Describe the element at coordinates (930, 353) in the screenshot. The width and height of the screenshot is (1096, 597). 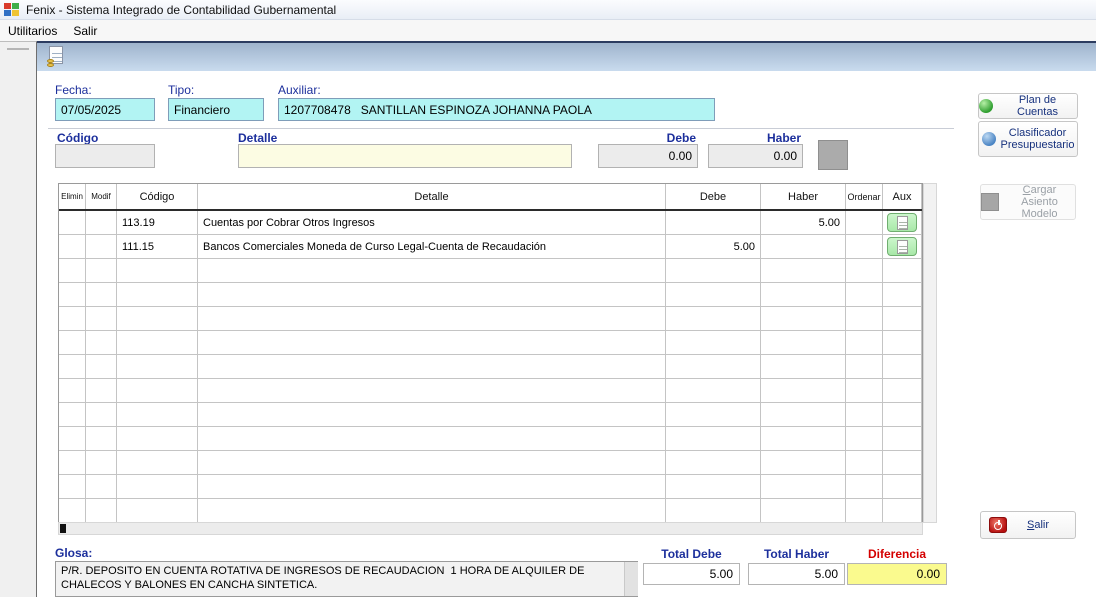
I see `table-vertical-scrollbar` at that location.